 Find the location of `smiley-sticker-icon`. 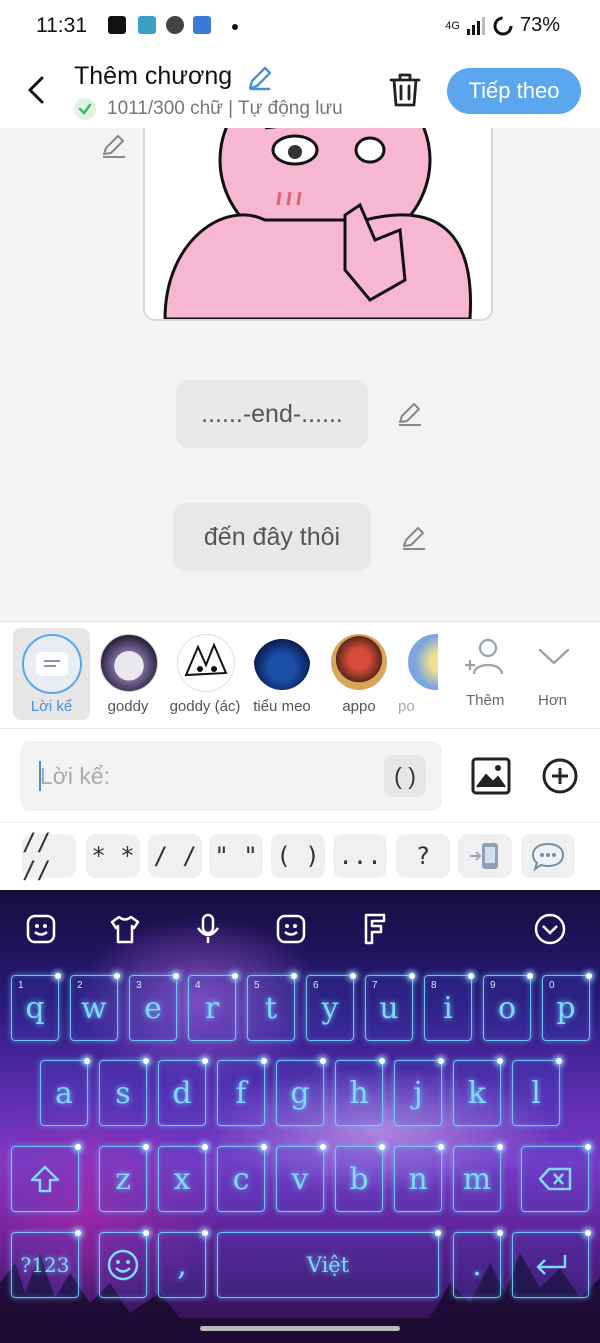

smiley-sticker-icon is located at coordinates (41, 929).